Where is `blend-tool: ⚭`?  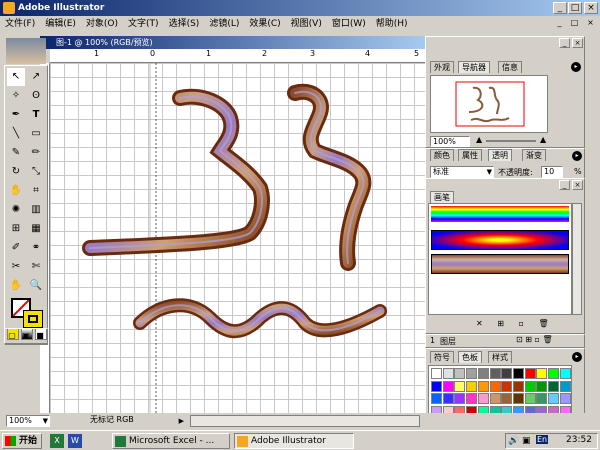
blend-tool: ⚭ is located at coordinates (36, 248).